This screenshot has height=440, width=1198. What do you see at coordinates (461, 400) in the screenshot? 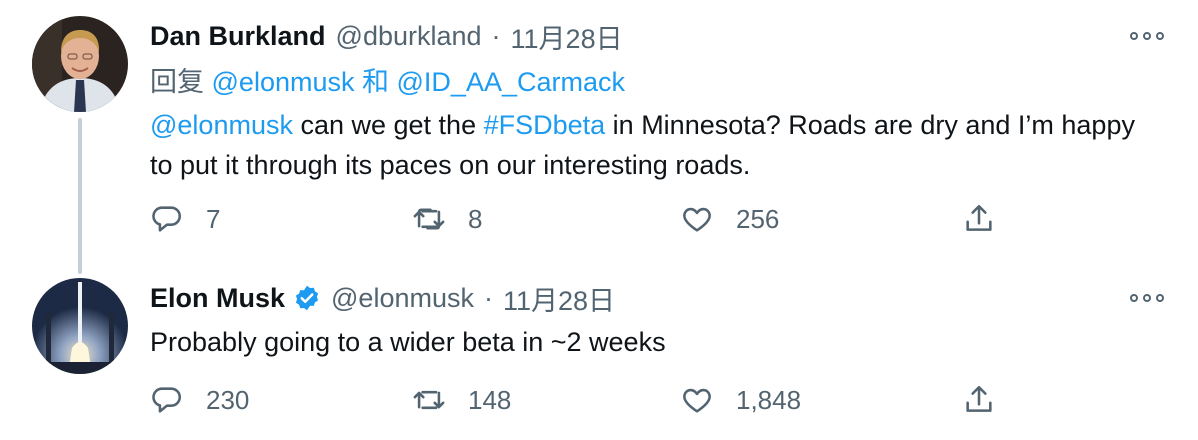
I see `retweet-button: 148` at bounding box center [461, 400].